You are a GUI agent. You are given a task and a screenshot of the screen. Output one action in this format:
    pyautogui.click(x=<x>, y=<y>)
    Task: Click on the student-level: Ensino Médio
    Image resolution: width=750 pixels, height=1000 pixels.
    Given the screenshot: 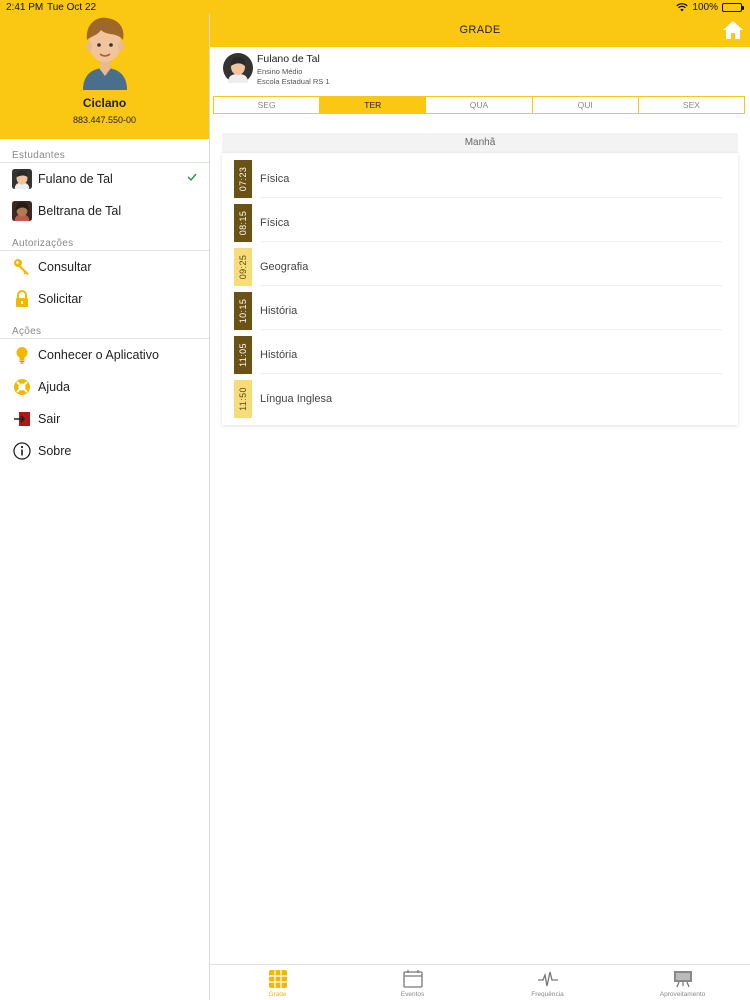 What is the action you would take?
    pyautogui.click(x=280, y=71)
    